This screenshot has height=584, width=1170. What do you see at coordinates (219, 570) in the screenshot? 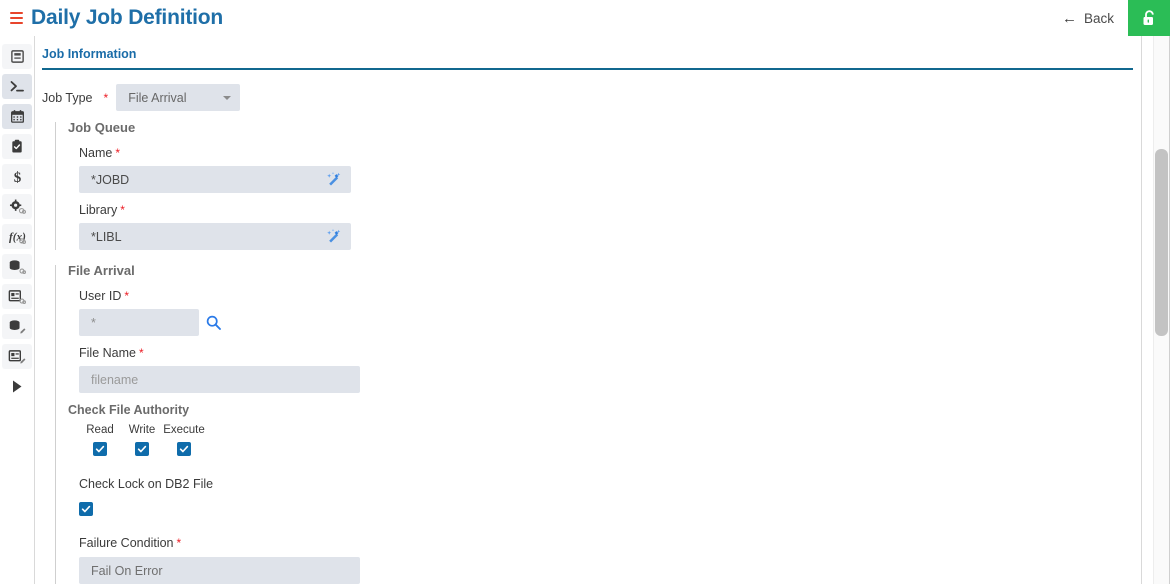
I see `failure-condition-select: Fail On Error` at bounding box center [219, 570].